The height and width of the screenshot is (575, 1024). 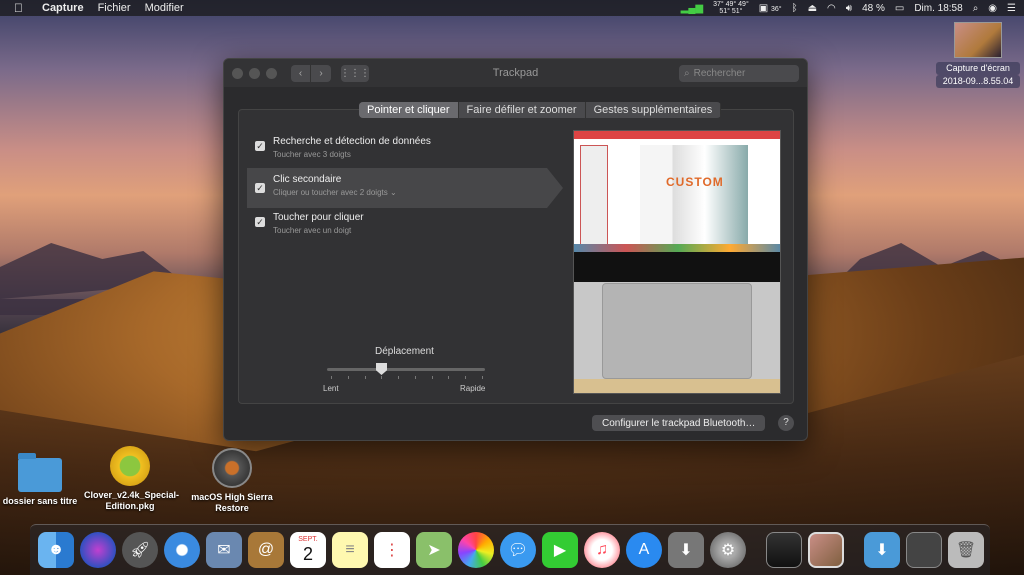 I want to click on preview-trackpad, so click(x=677, y=331).